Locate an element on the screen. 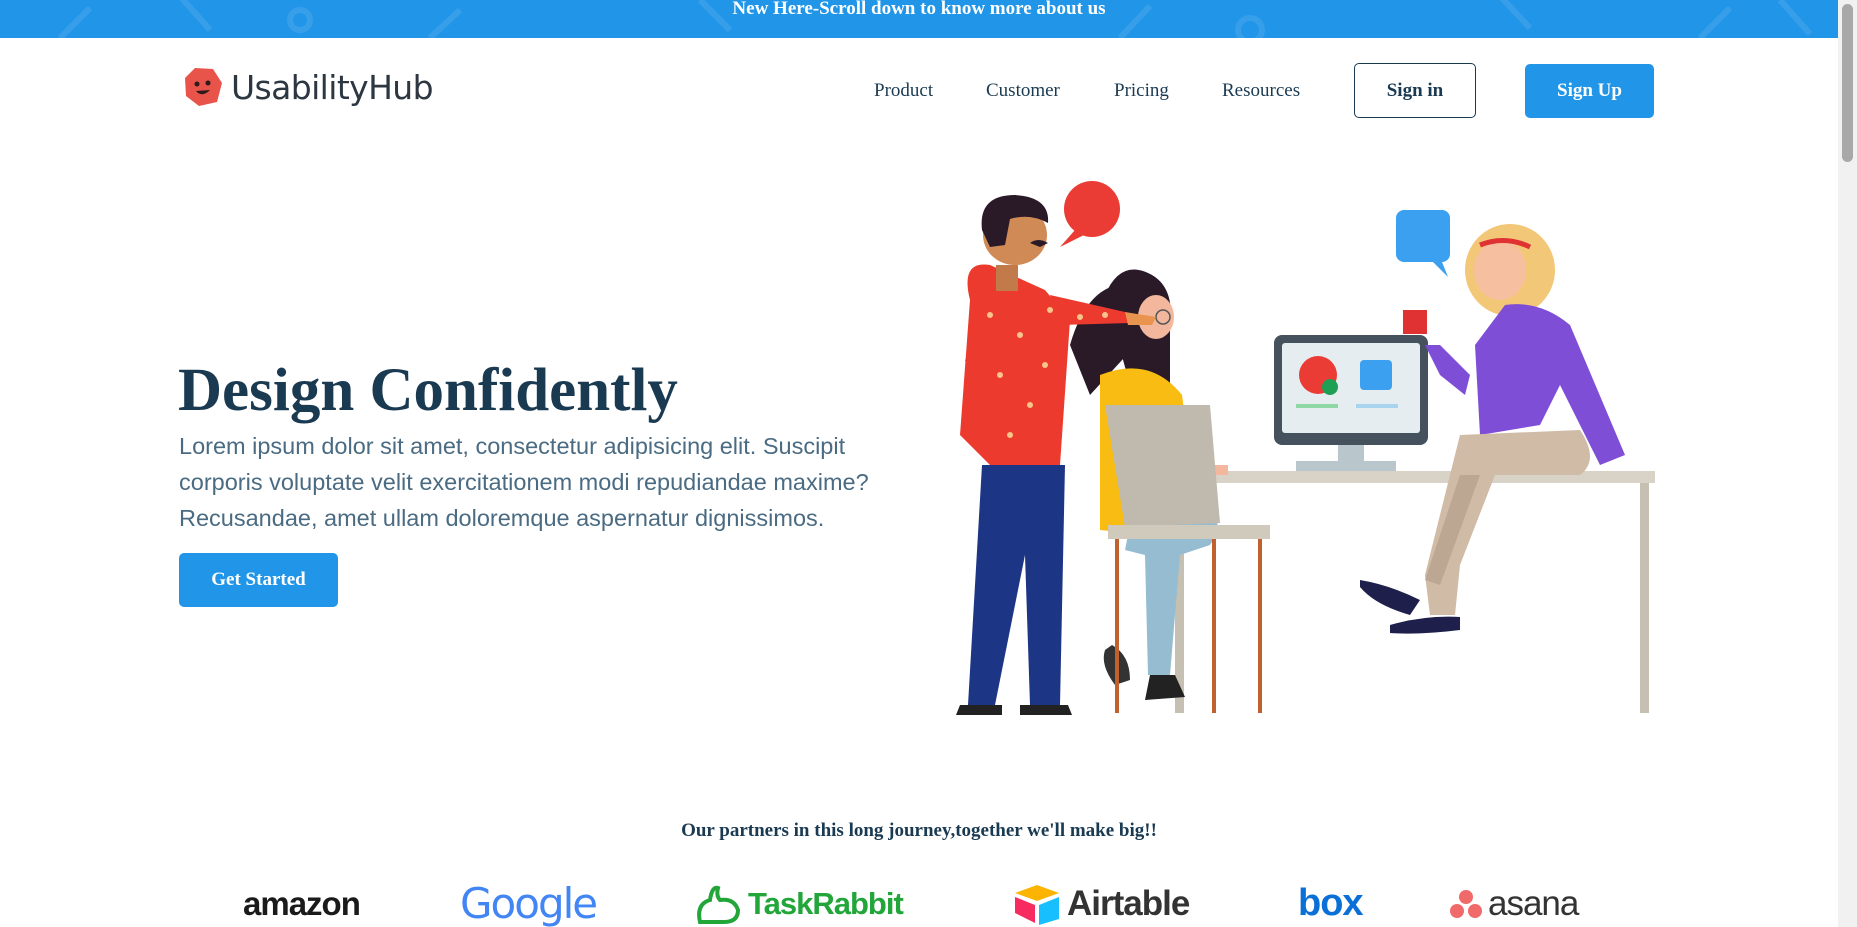 Image resolution: width=1857 pixels, height=927 pixels. get-started-button: Get Started is located at coordinates (258, 580).